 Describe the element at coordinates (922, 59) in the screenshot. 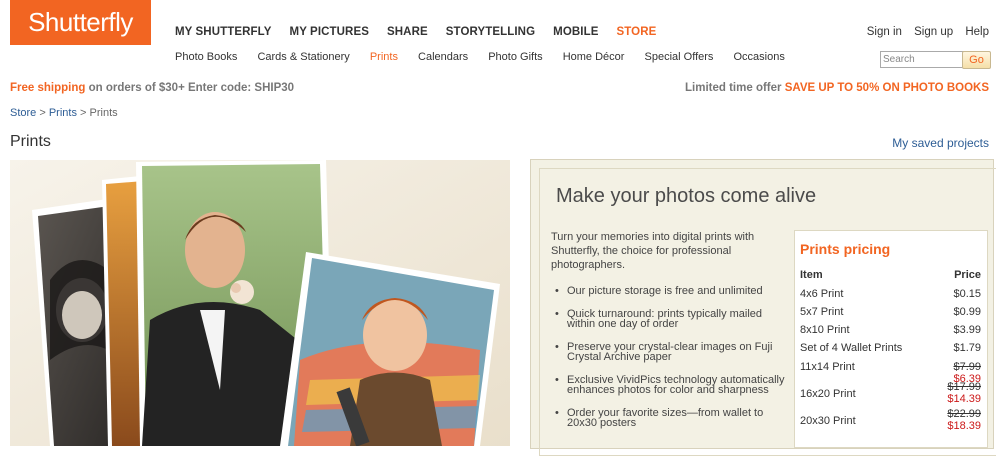

I see `search-input: Search` at that location.